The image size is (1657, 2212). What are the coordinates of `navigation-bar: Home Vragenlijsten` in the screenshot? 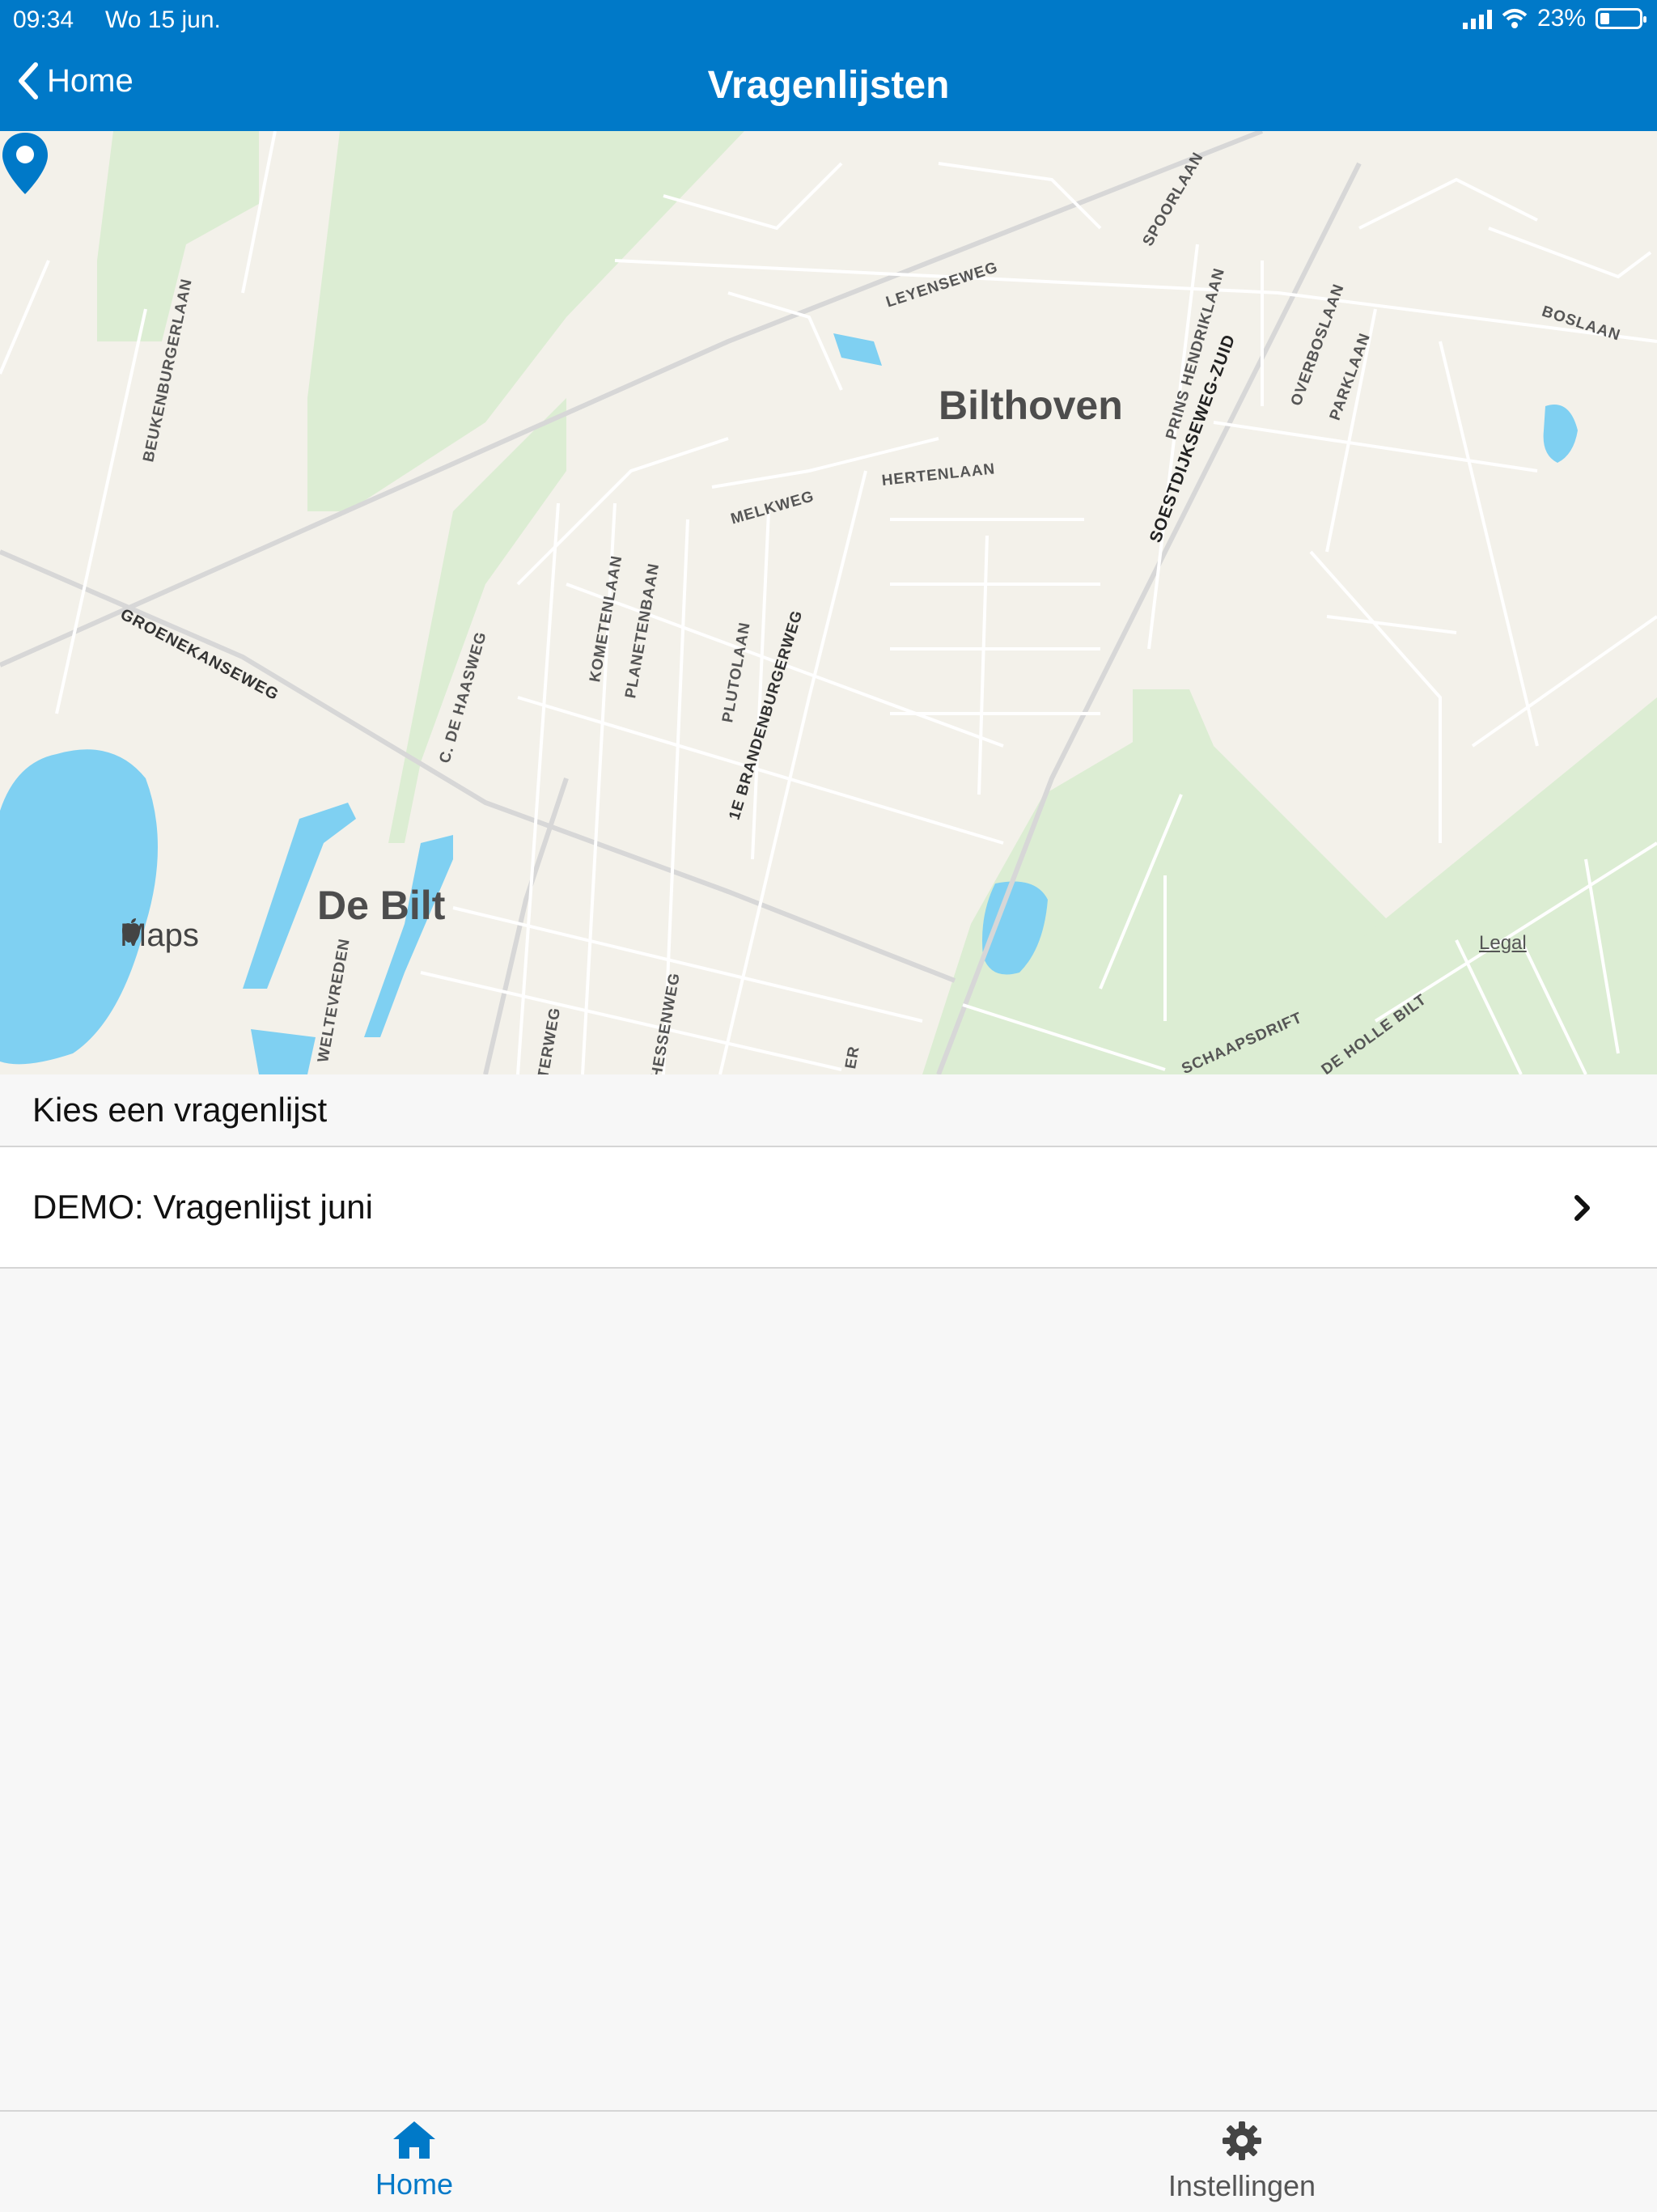 It's located at (828, 85).